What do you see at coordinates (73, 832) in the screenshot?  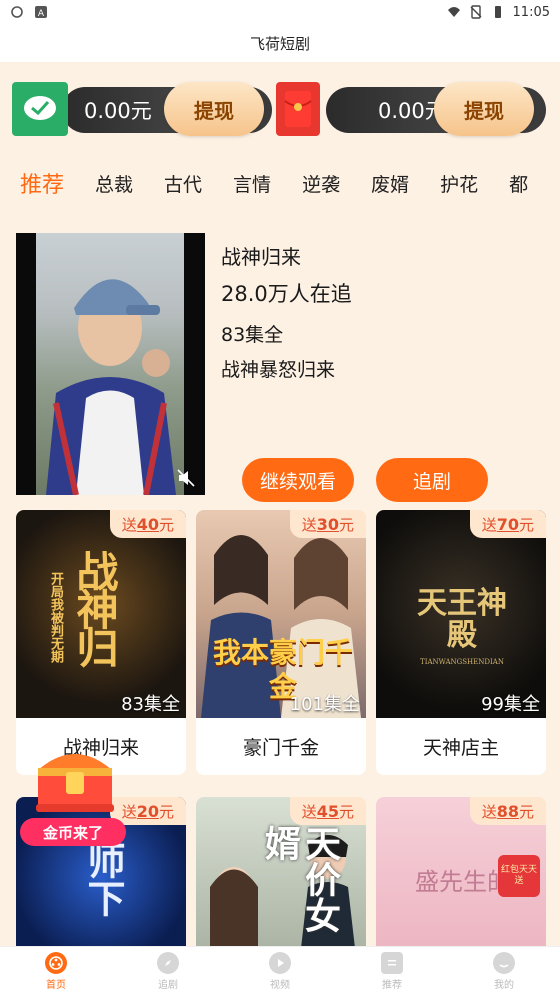 I see `gold-coin-banner: 金币来了` at bounding box center [73, 832].